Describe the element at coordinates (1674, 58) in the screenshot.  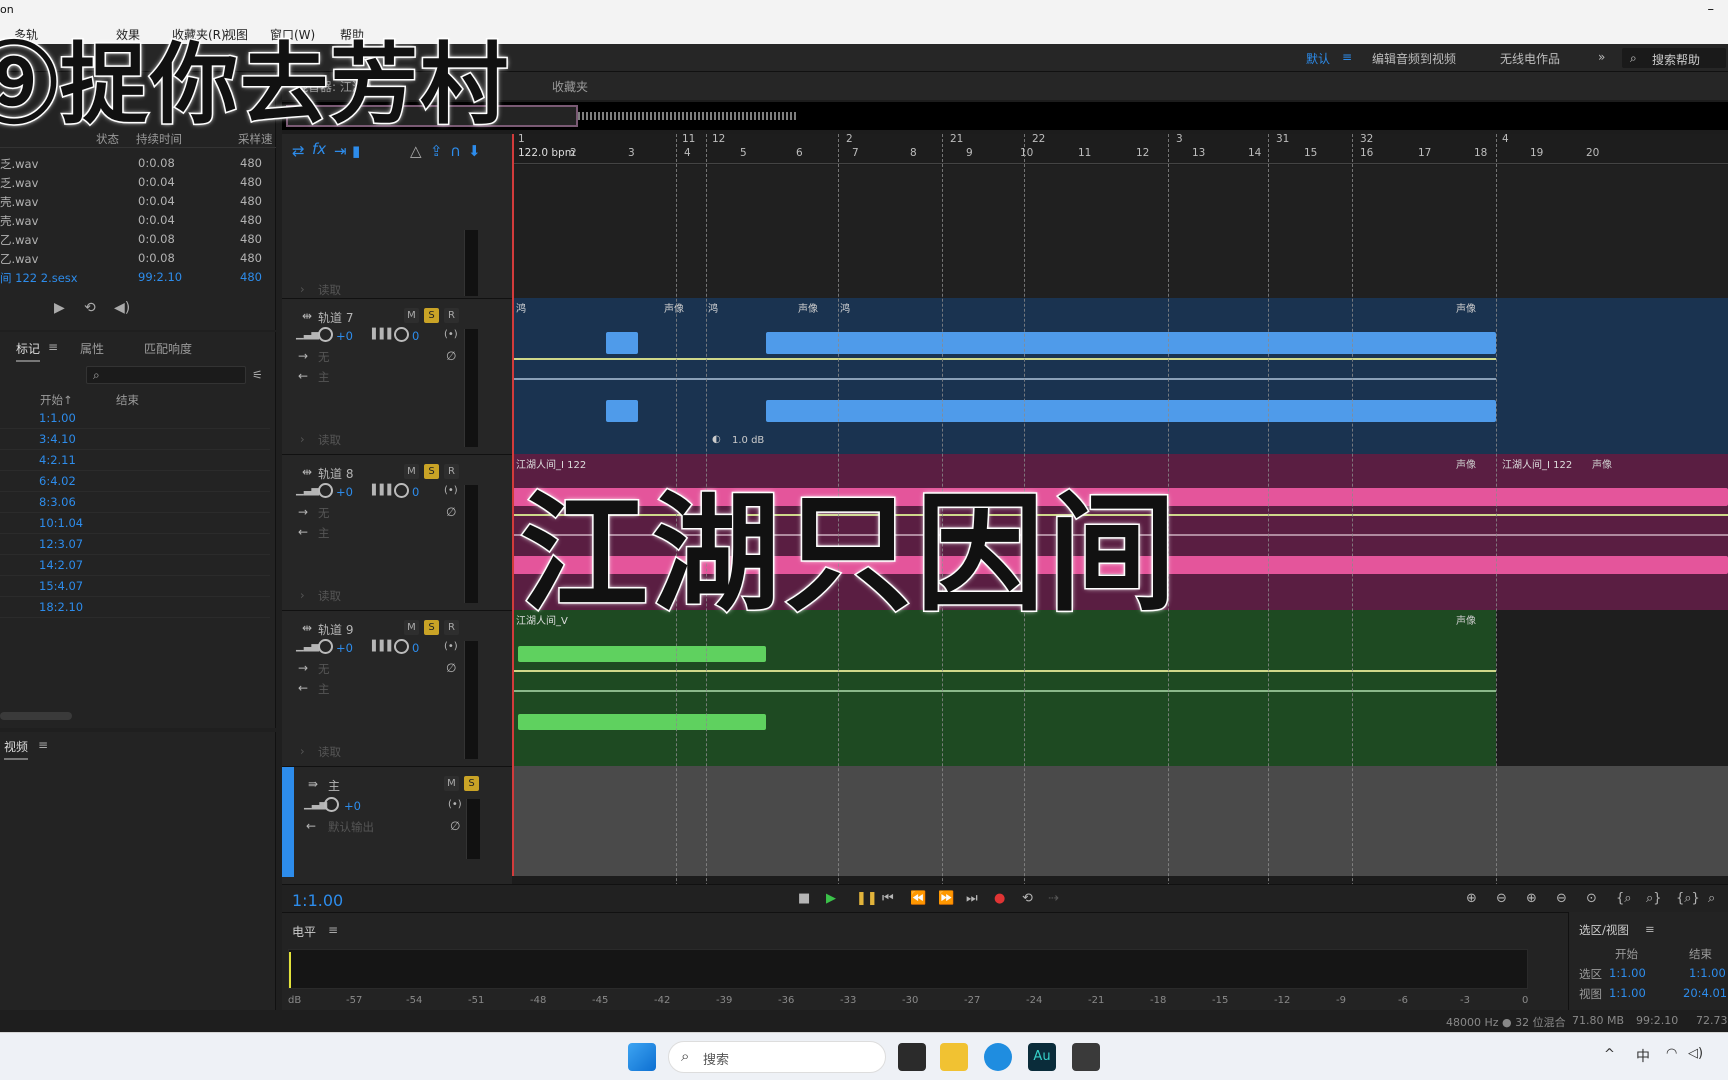
I see `search-help-field: ⌕ 搜索帮助` at that location.